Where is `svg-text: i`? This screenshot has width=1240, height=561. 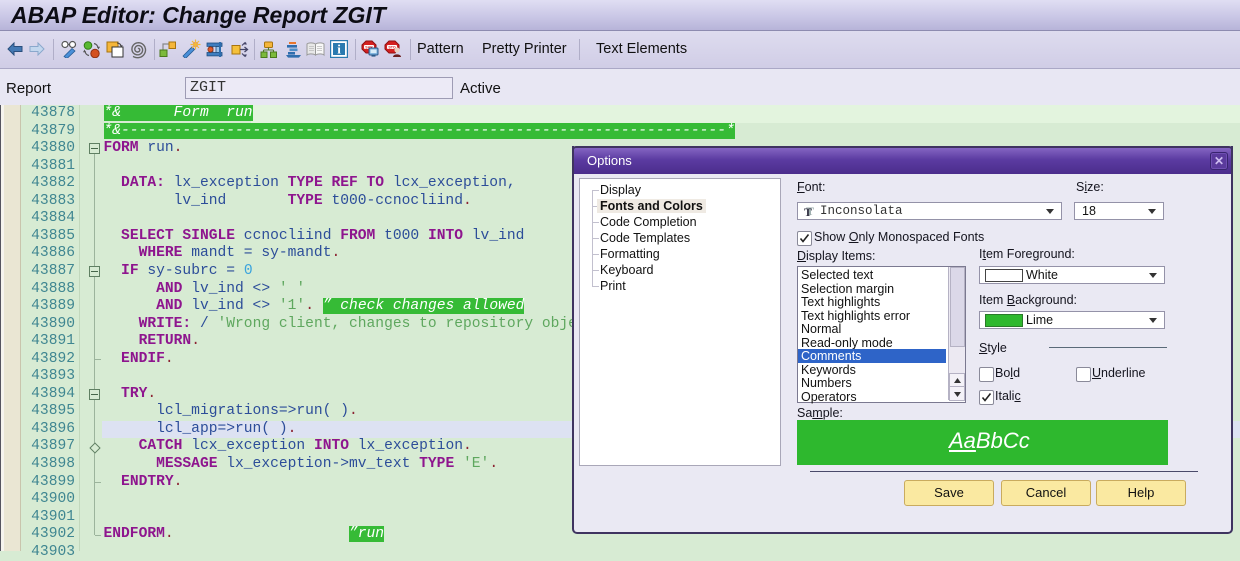
svg-text: i is located at coordinates (339, 49).